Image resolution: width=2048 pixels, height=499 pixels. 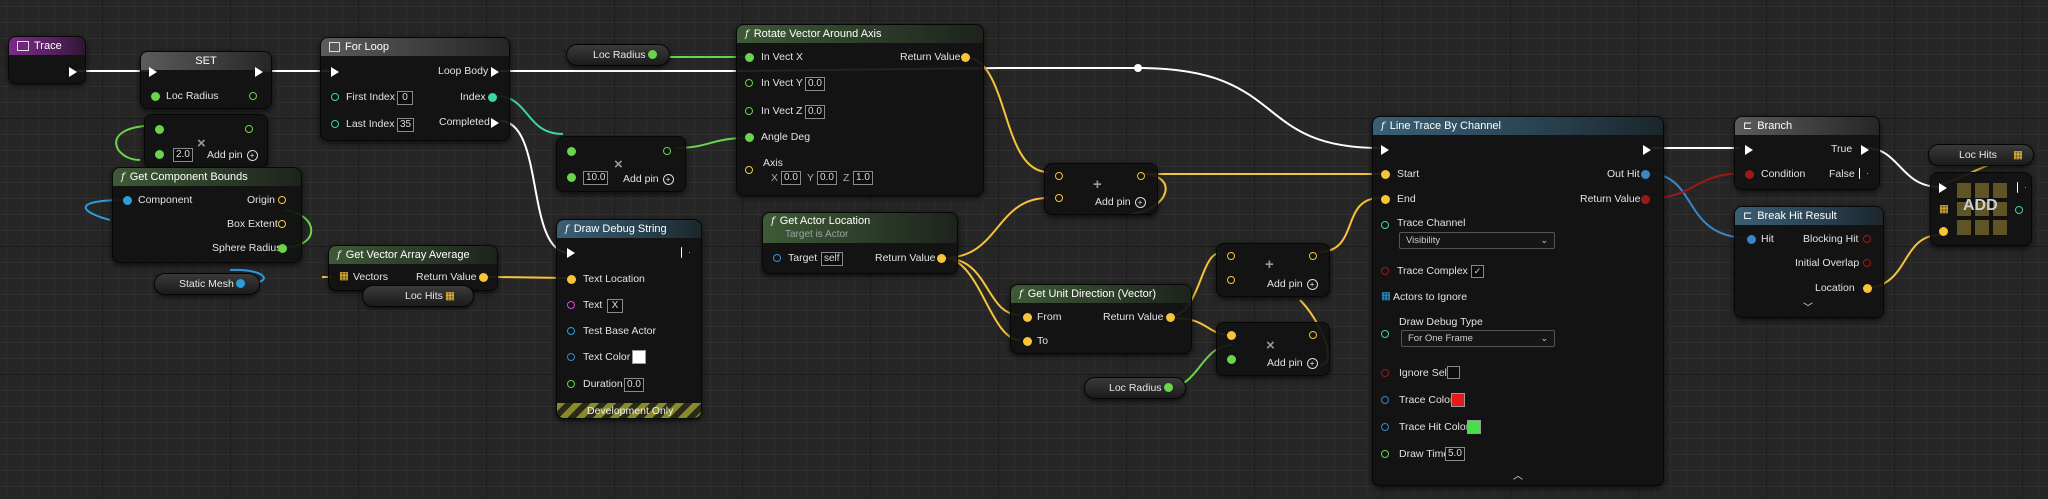 I want to click on text-location-in-pin, so click(x=571, y=279).